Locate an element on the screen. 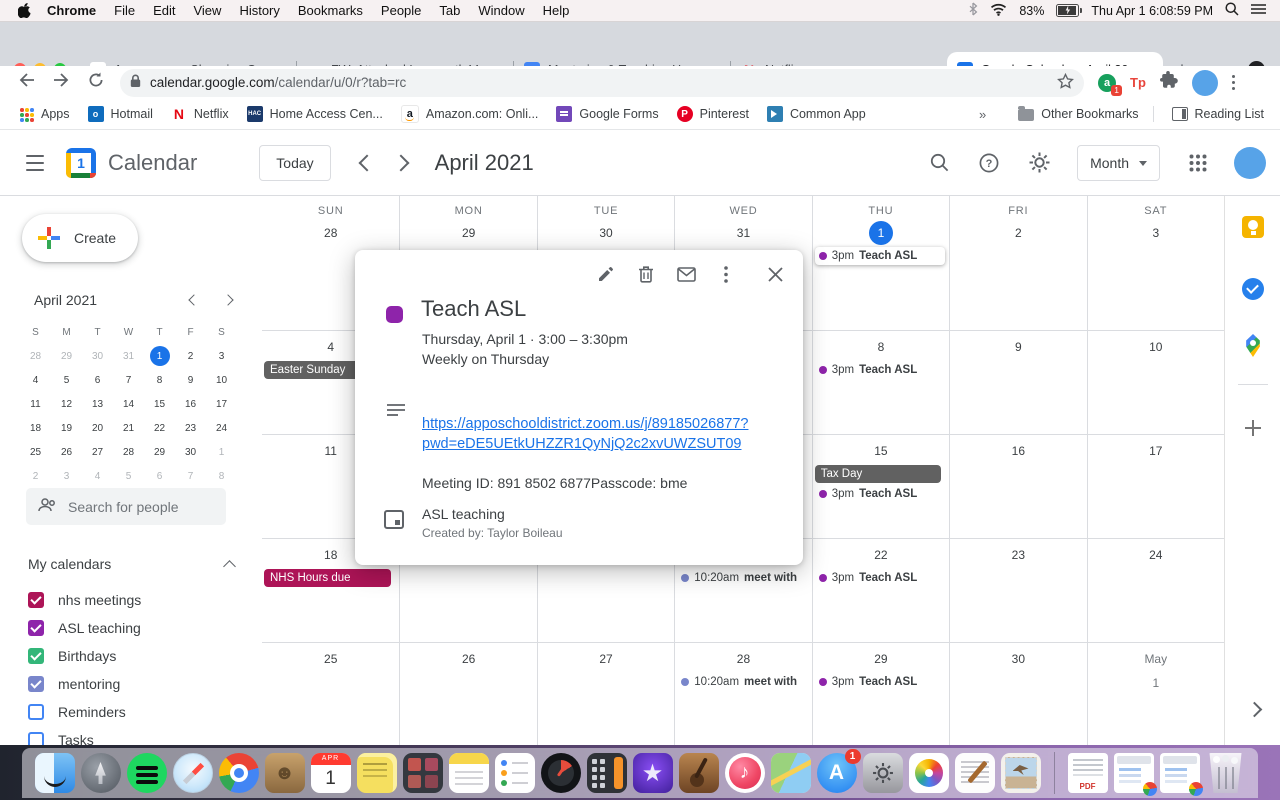 This screenshot has height=800, width=1280. bookmark-forms: Google Forms is located at coordinates (607, 114).